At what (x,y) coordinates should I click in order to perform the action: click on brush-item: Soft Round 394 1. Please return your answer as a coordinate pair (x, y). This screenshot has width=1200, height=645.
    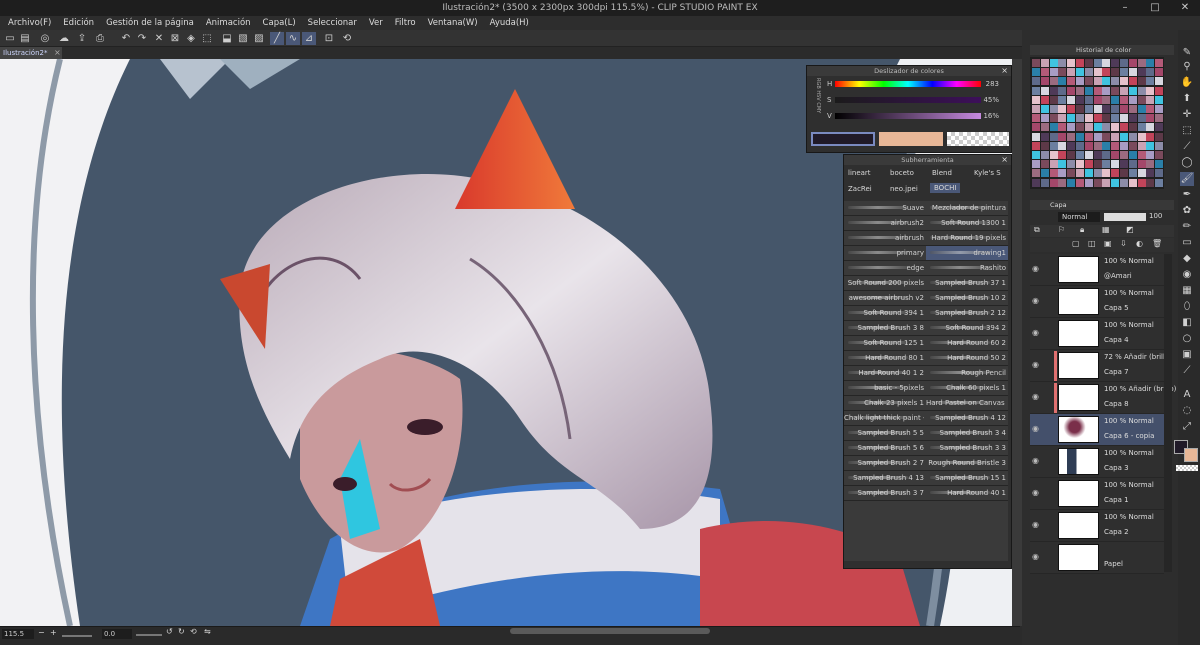
    Looking at the image, I should click on (885, 313).